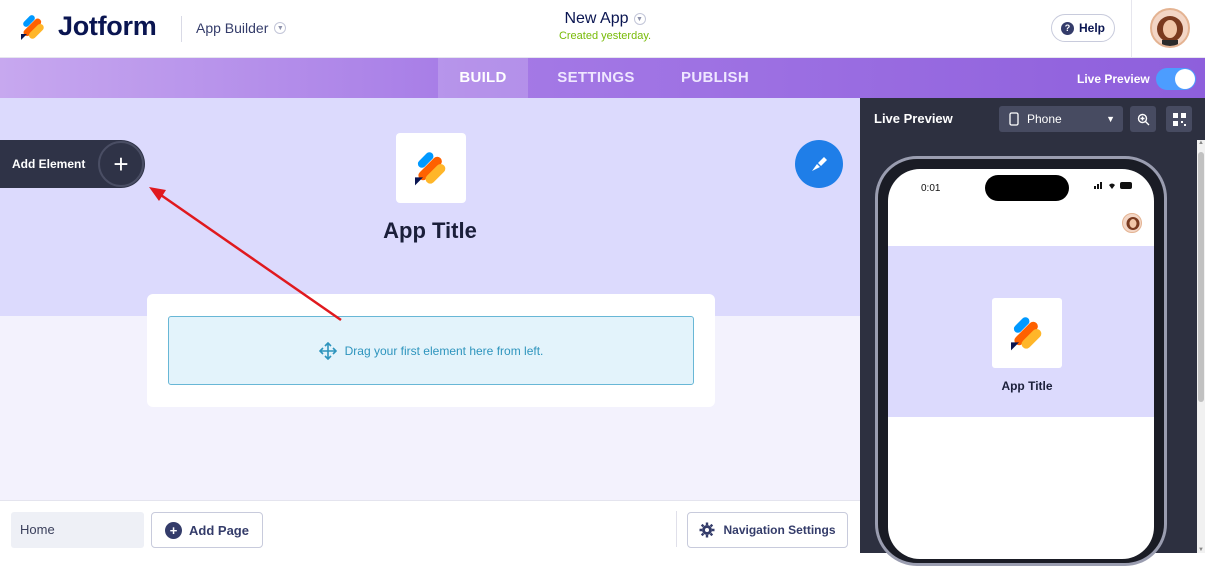  I want to click on add-page-button: + Add Page, so click(207, 530).